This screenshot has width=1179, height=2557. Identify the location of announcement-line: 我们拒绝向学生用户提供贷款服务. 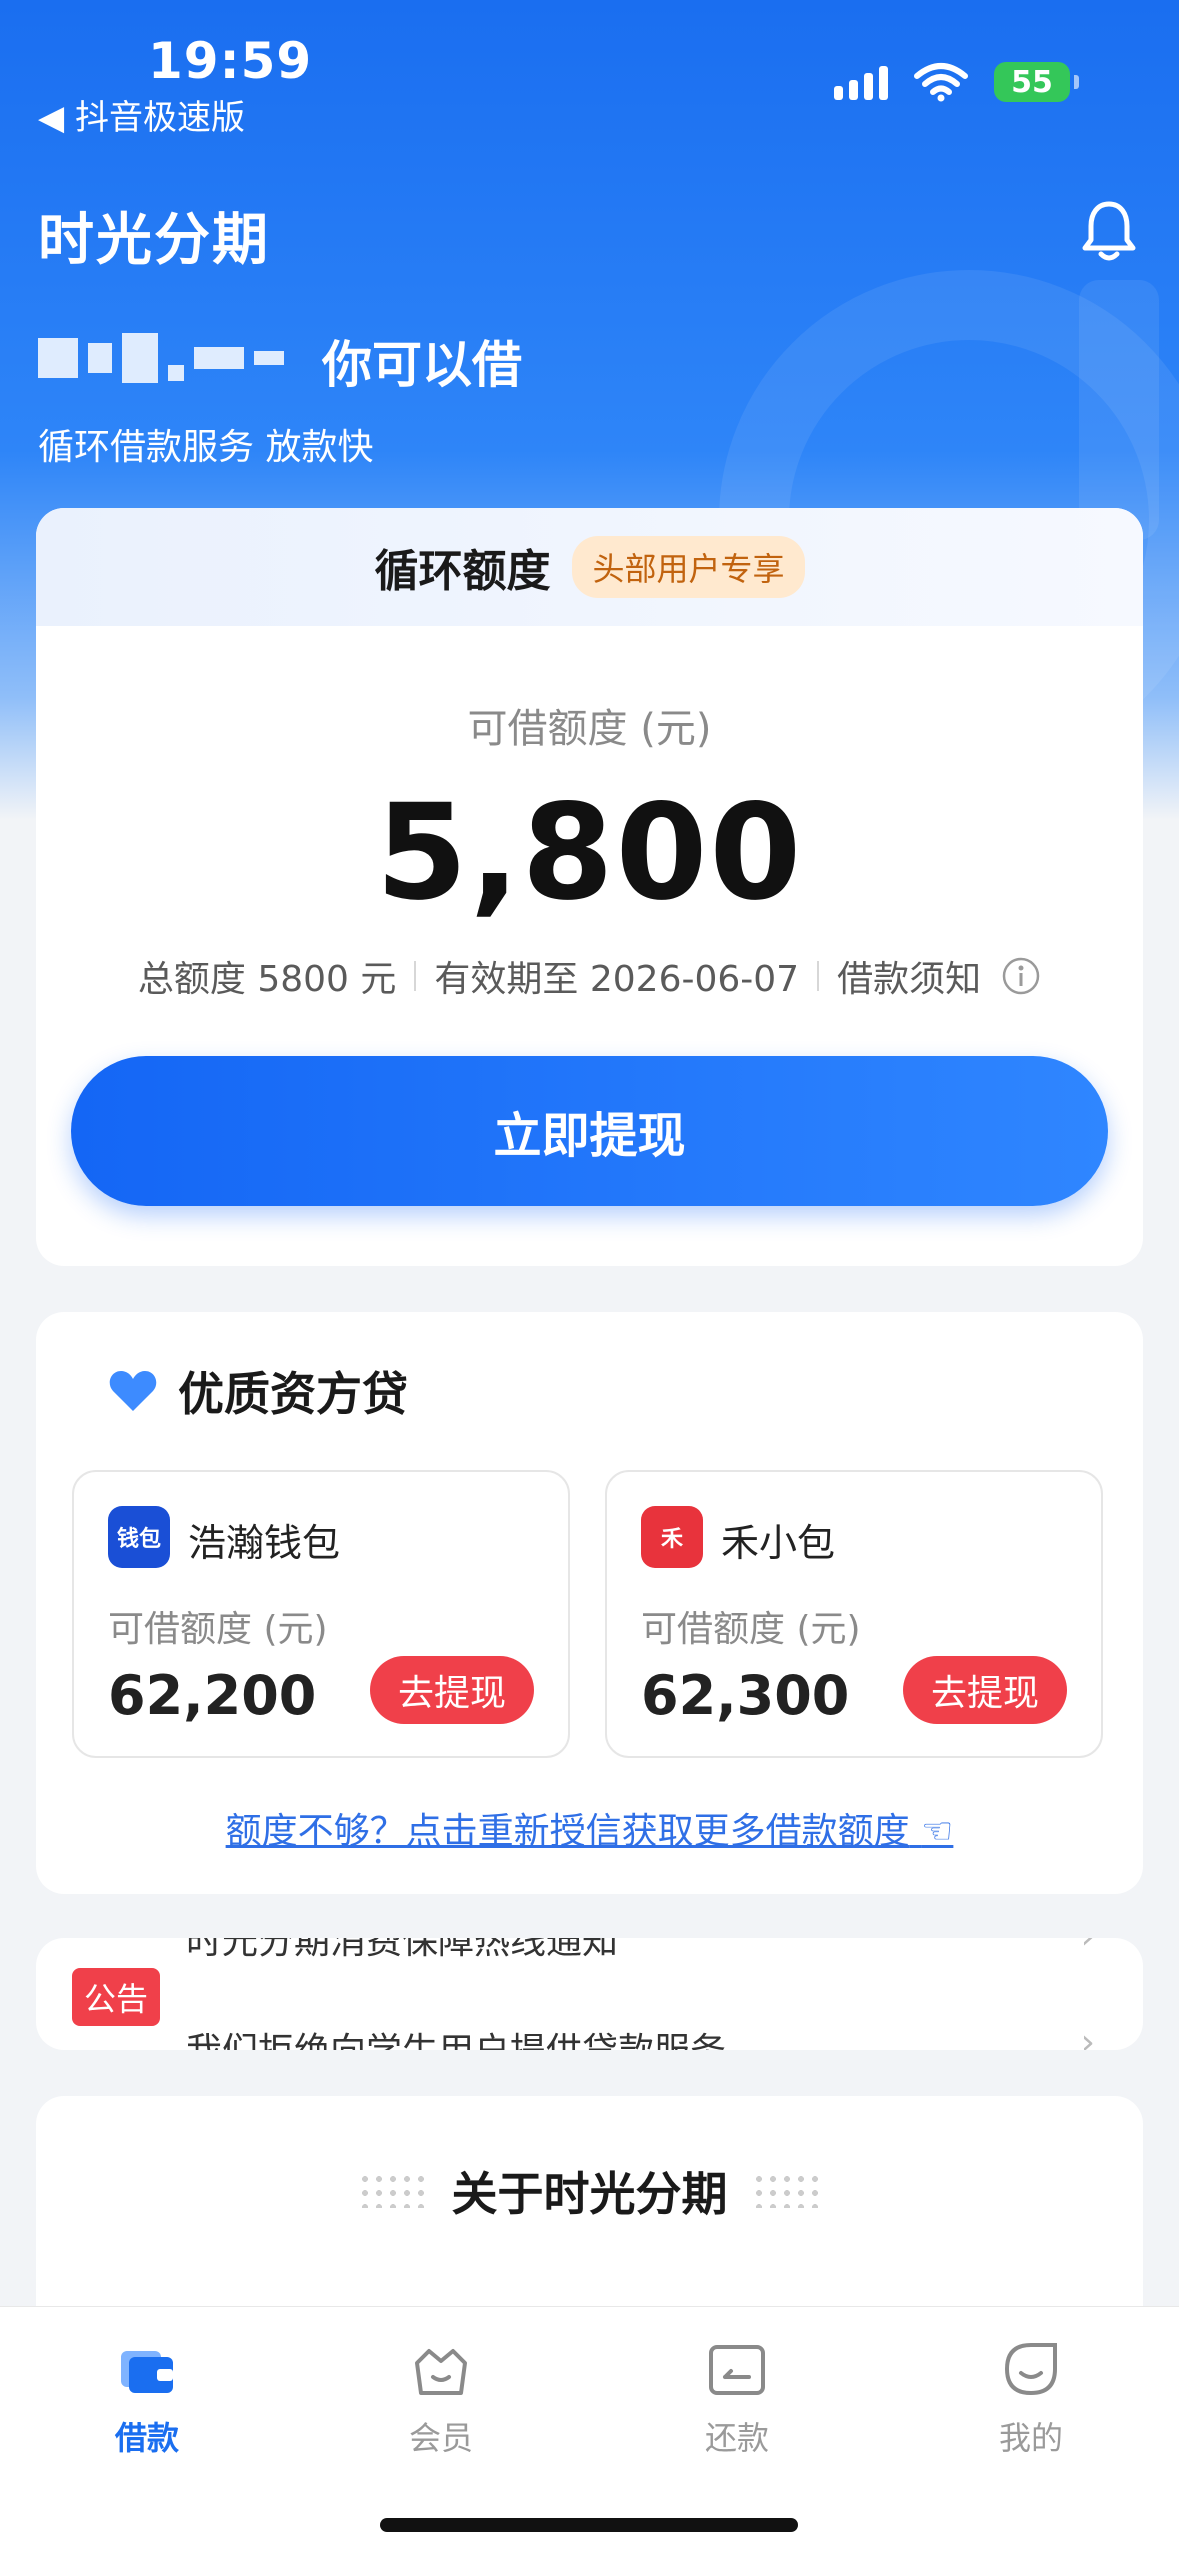
(456, 2036).